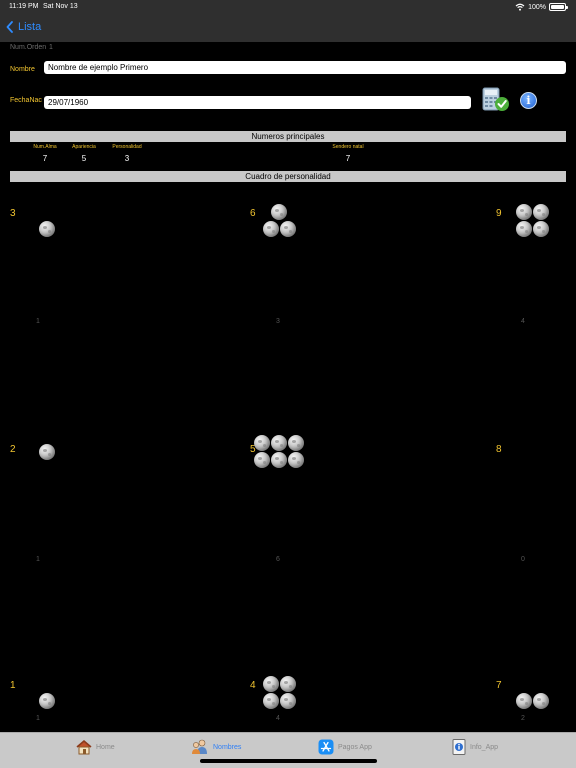  I want to click on grid-count-9: 4, so click(523, 321).